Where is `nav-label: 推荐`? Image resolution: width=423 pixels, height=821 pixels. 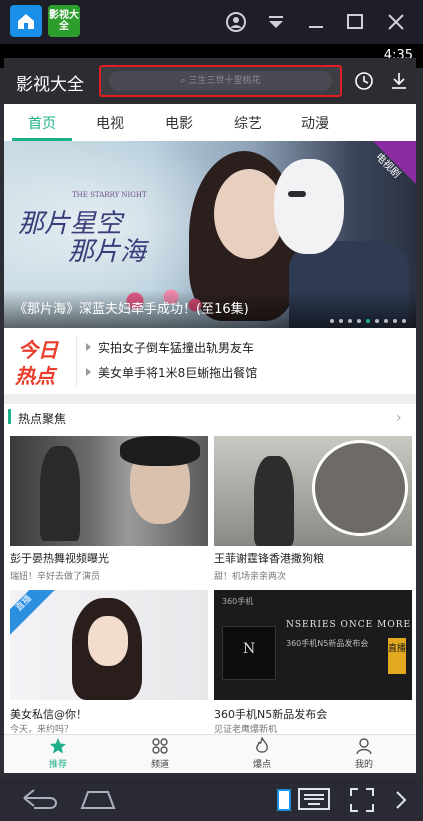
nav-label: 推荐 is located at coordinates (57, 765).